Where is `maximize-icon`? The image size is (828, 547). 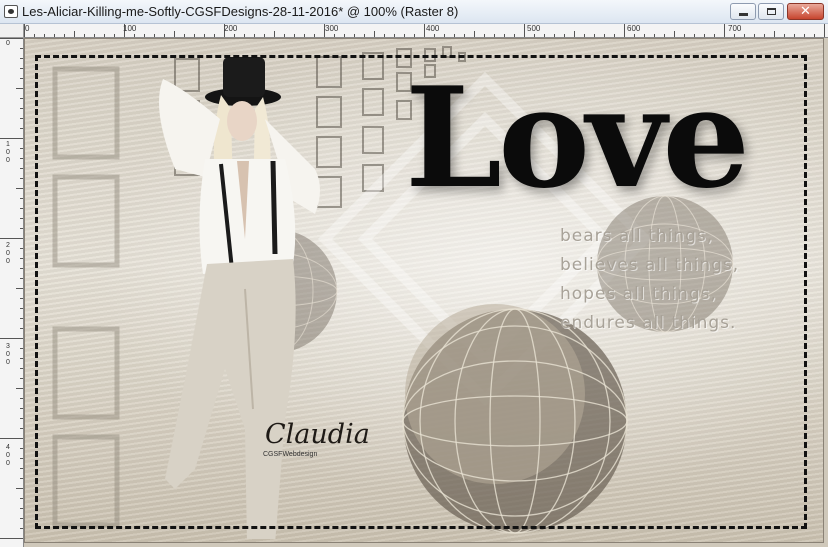
maximize-icon is located at coordinates (771, 11).